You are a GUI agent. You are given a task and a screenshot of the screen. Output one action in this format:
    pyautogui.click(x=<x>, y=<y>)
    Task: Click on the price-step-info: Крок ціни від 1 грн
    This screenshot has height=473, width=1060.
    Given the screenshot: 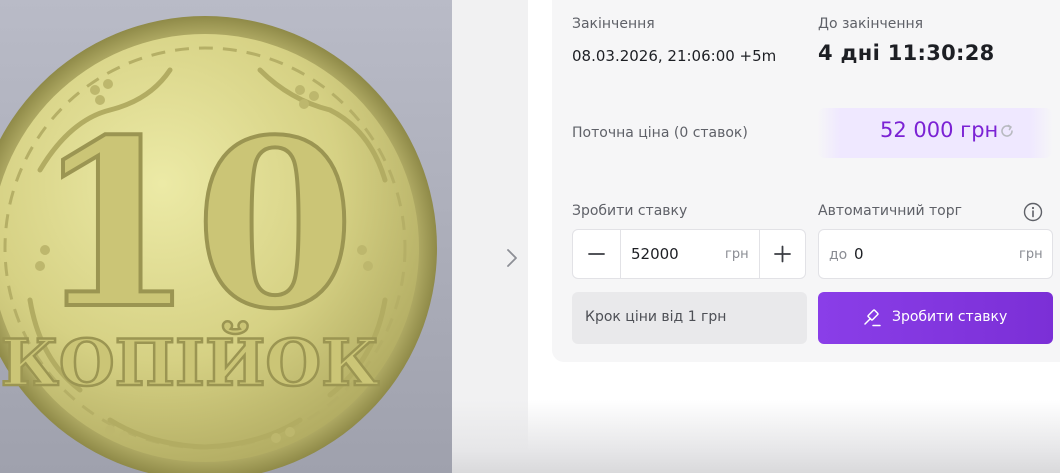 What is the action you would take?
    pyautogui.click(x=689, y=318)
    